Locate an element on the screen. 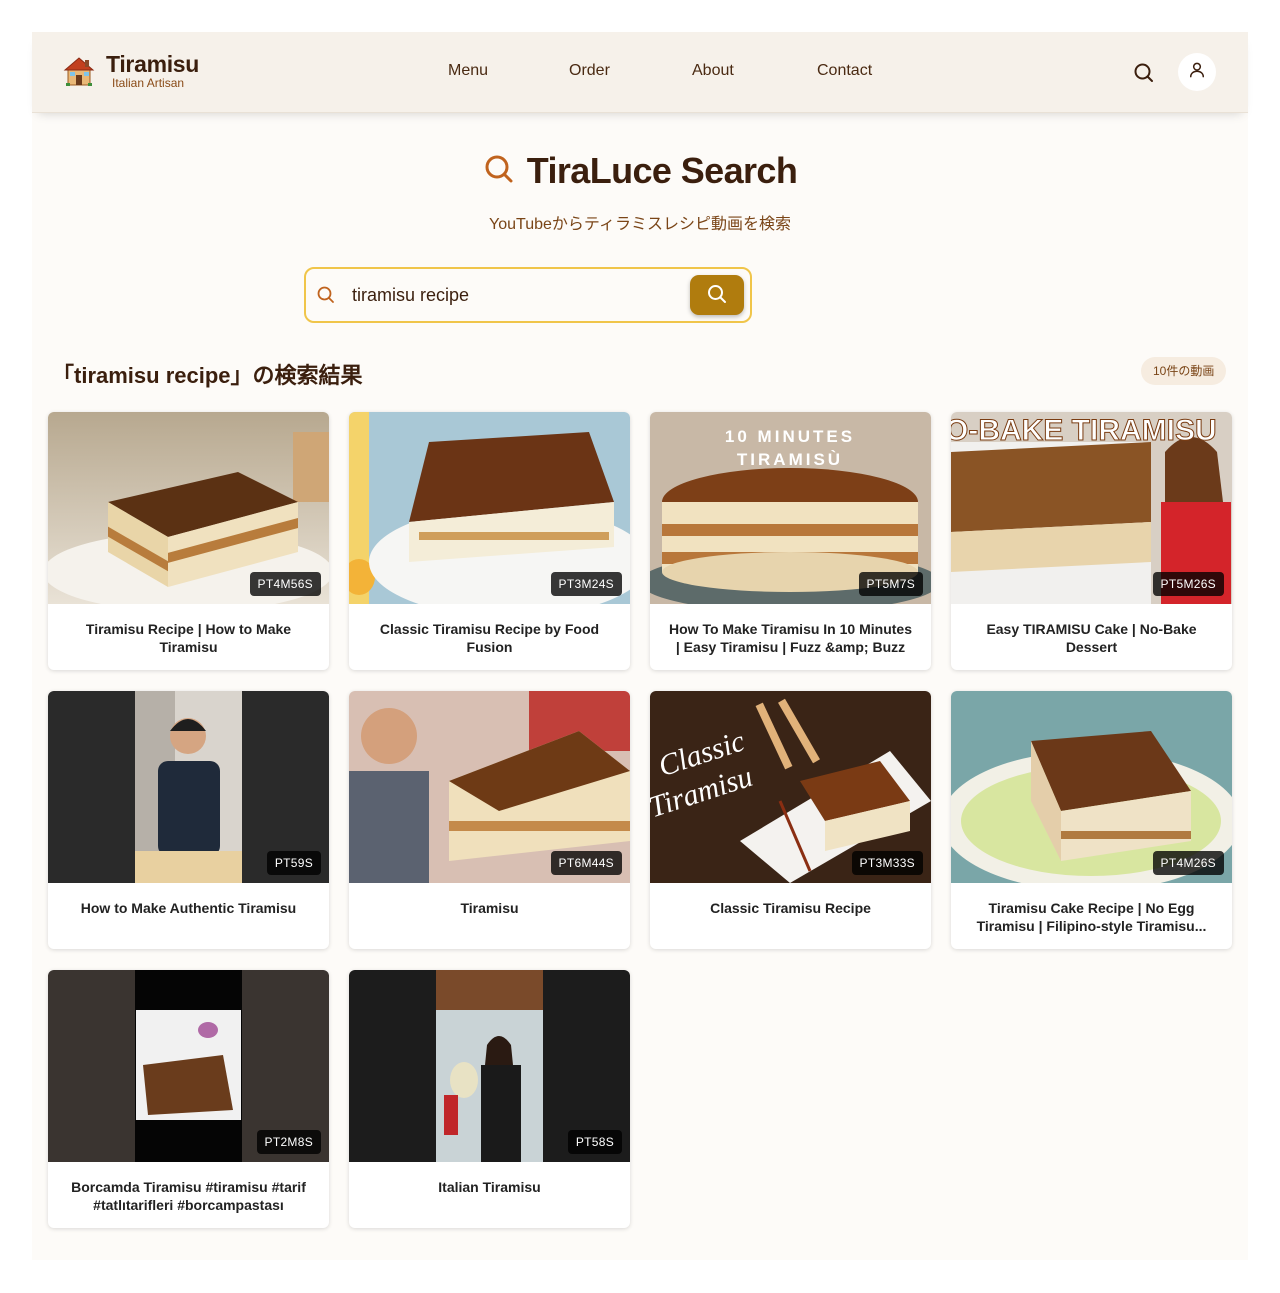 Image resolution: width=1280 pixels, height=1293 pixels. page-subtitle: YouTubeからティラミスレシピ動画を検索 is located at coordinates (640, 224).